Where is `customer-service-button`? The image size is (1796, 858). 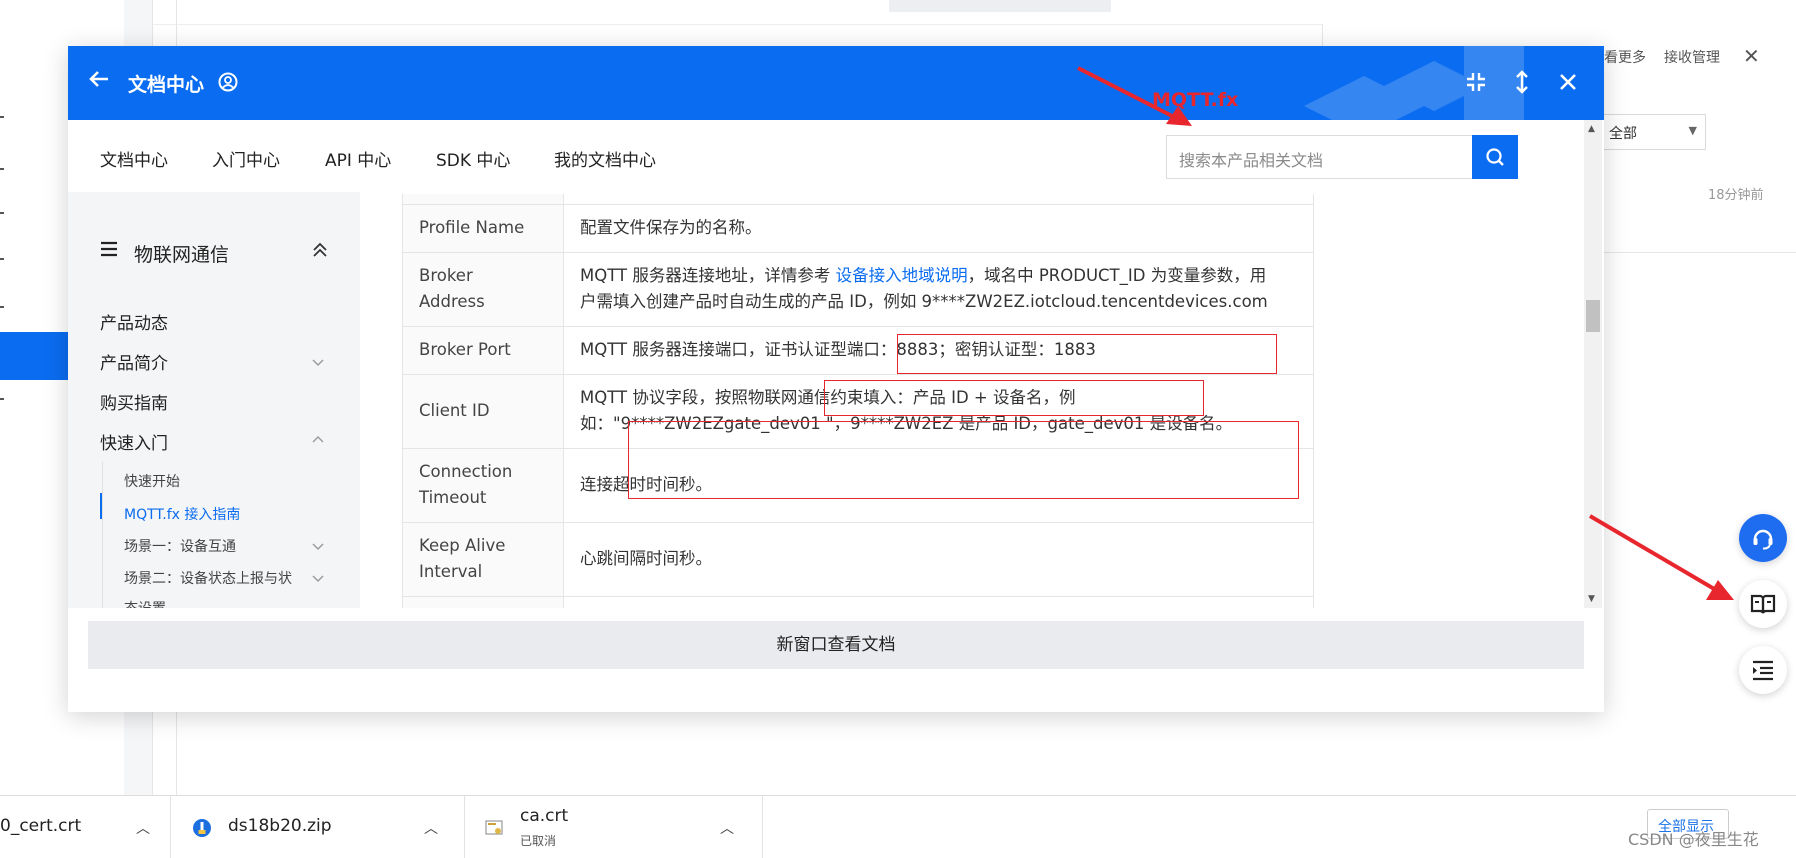
customer-service-button is located at coordinates (1763, 538).